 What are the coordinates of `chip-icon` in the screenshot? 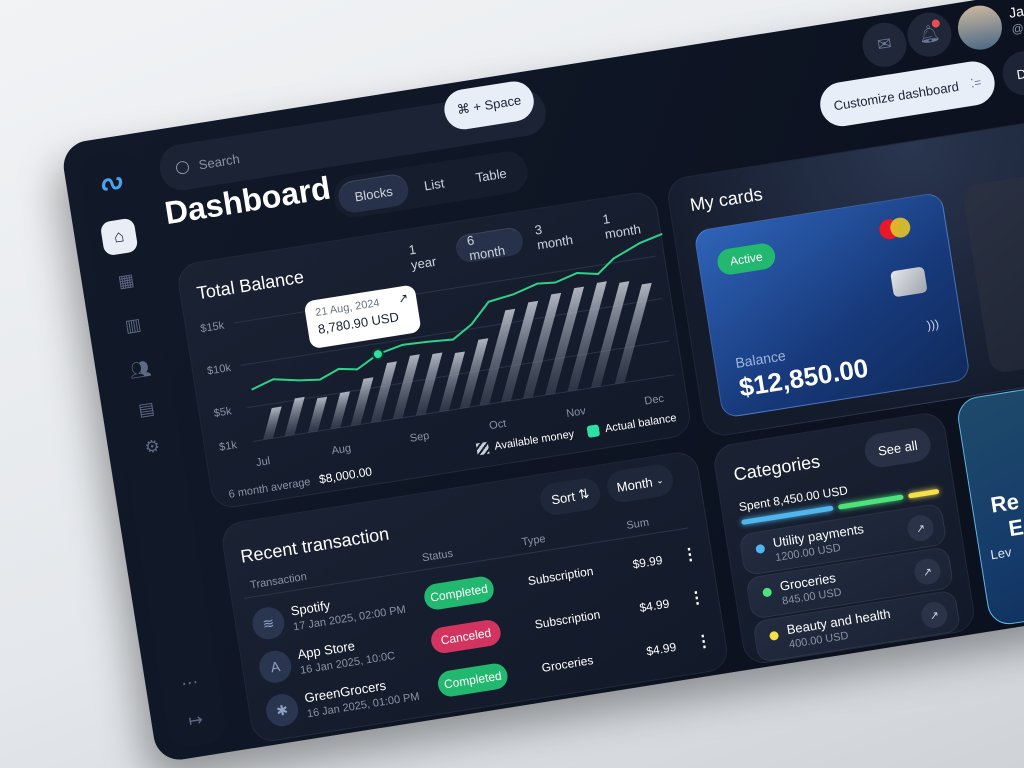 It's located at (909, 282).